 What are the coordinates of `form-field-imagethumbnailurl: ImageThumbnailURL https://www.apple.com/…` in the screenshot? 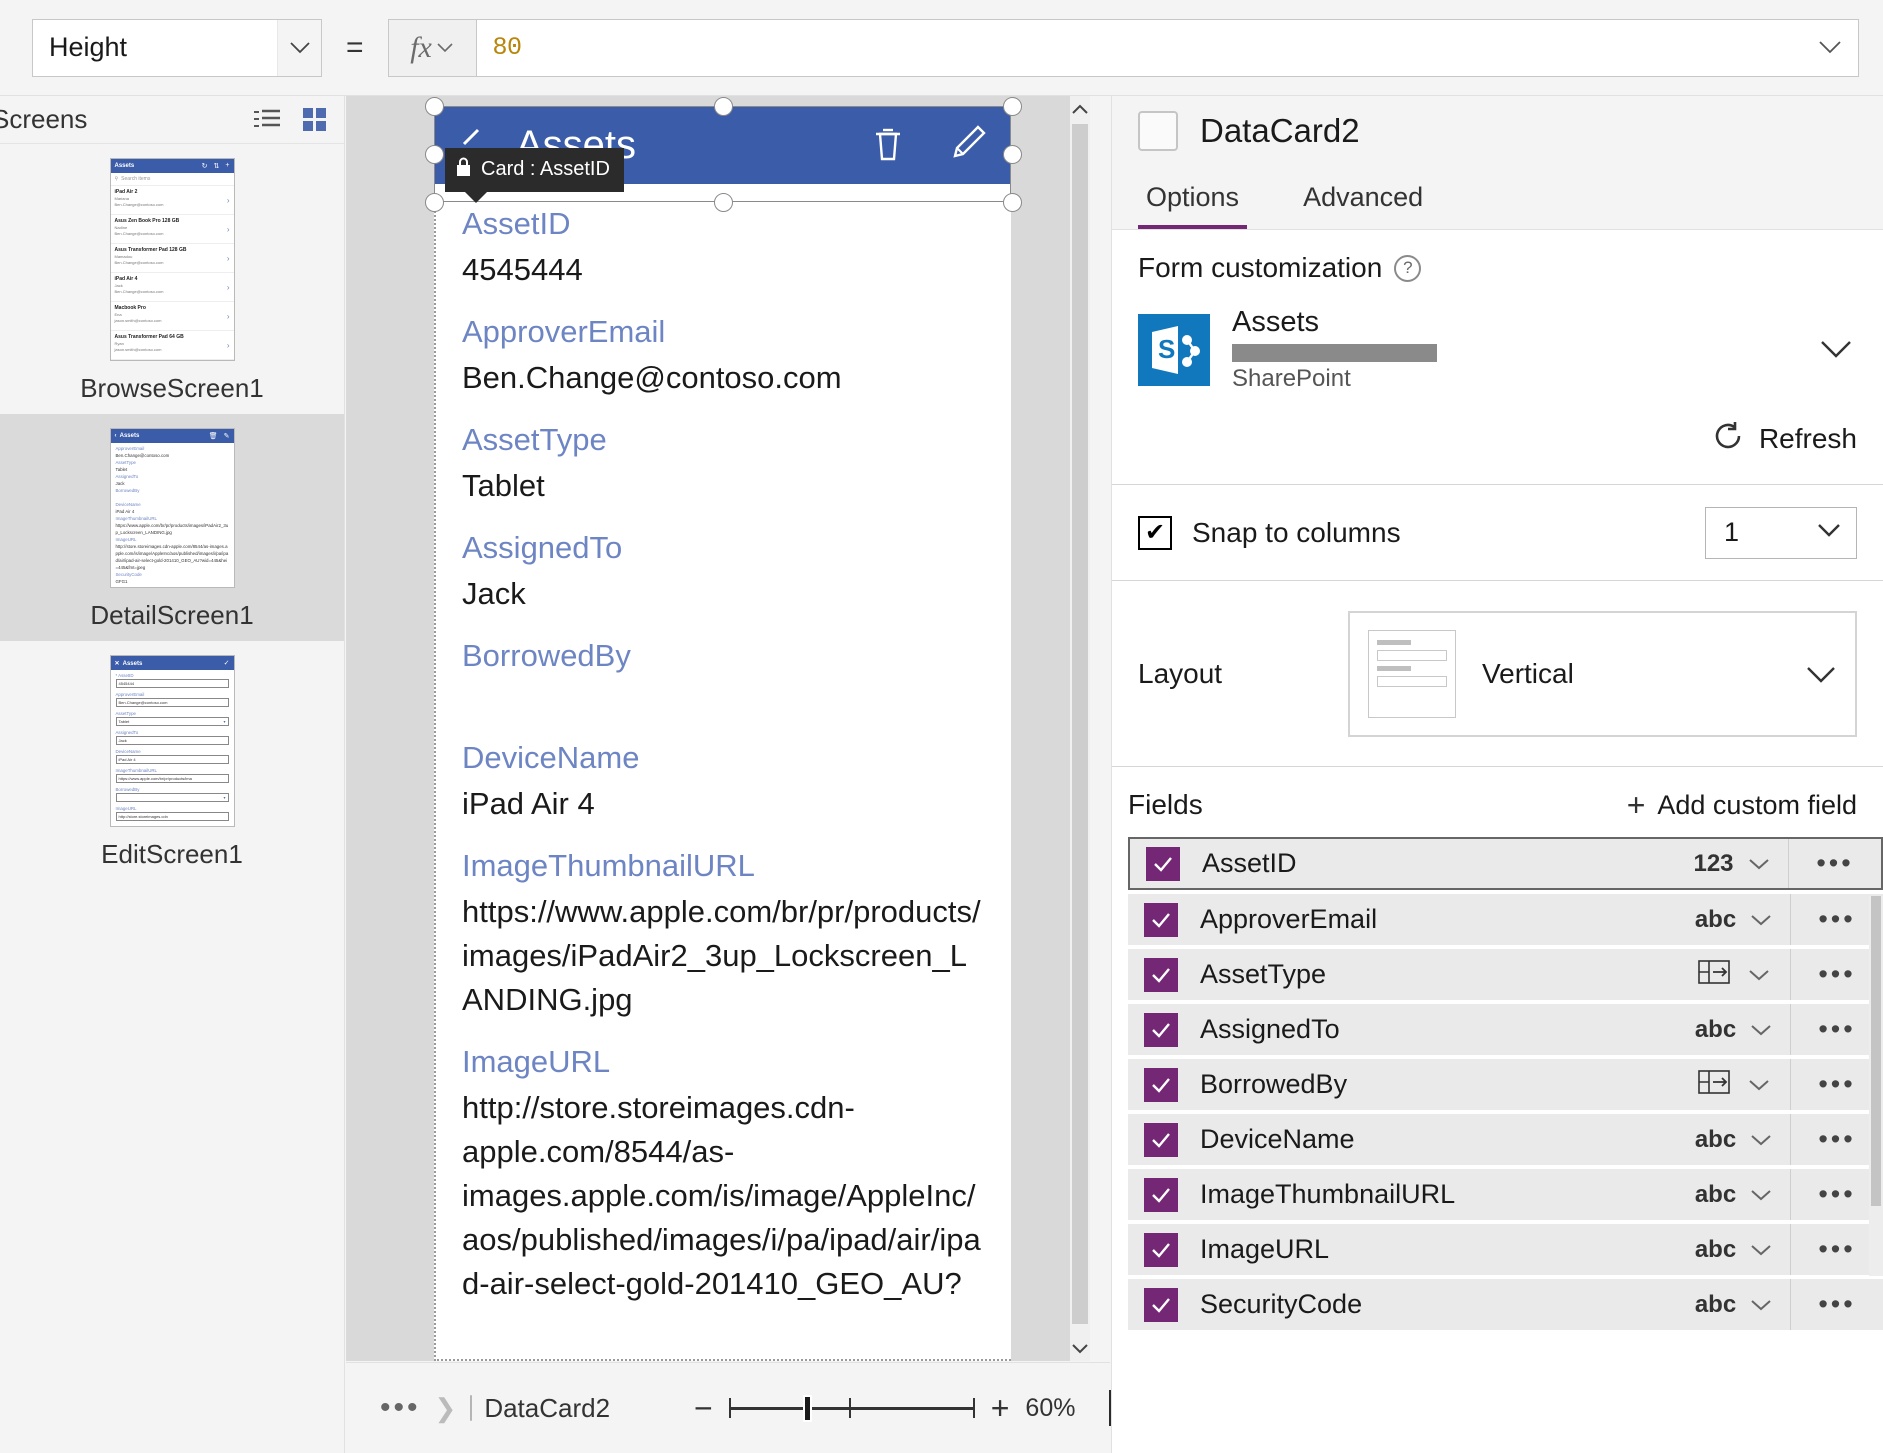 It's located at (722, 924).